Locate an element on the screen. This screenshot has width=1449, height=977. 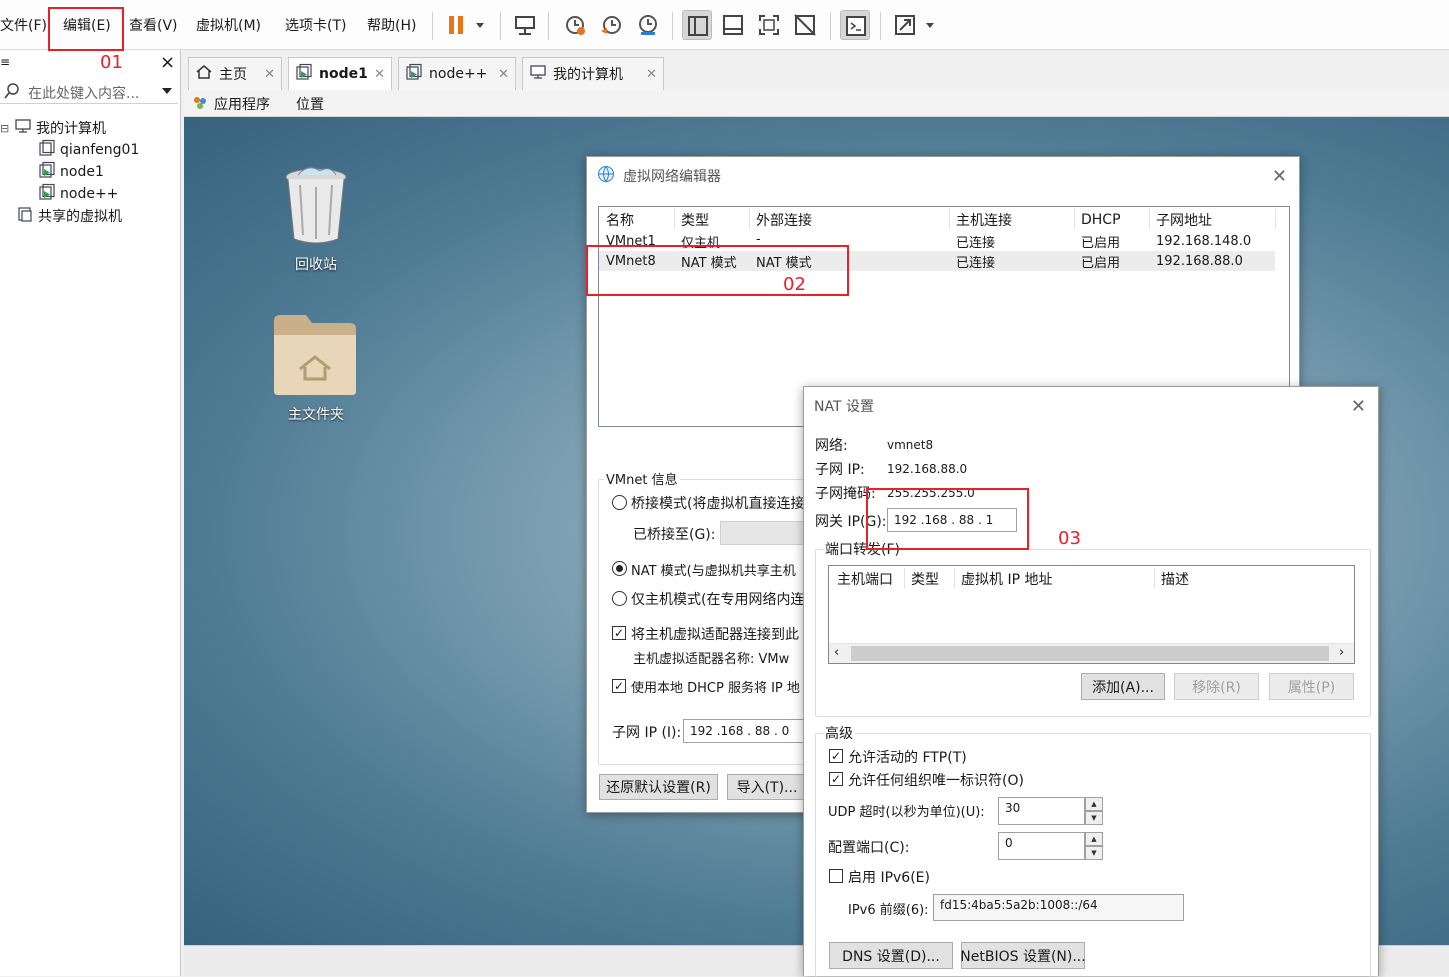
tab-node1: node1 ✕ is located at coordinates (340, 73).